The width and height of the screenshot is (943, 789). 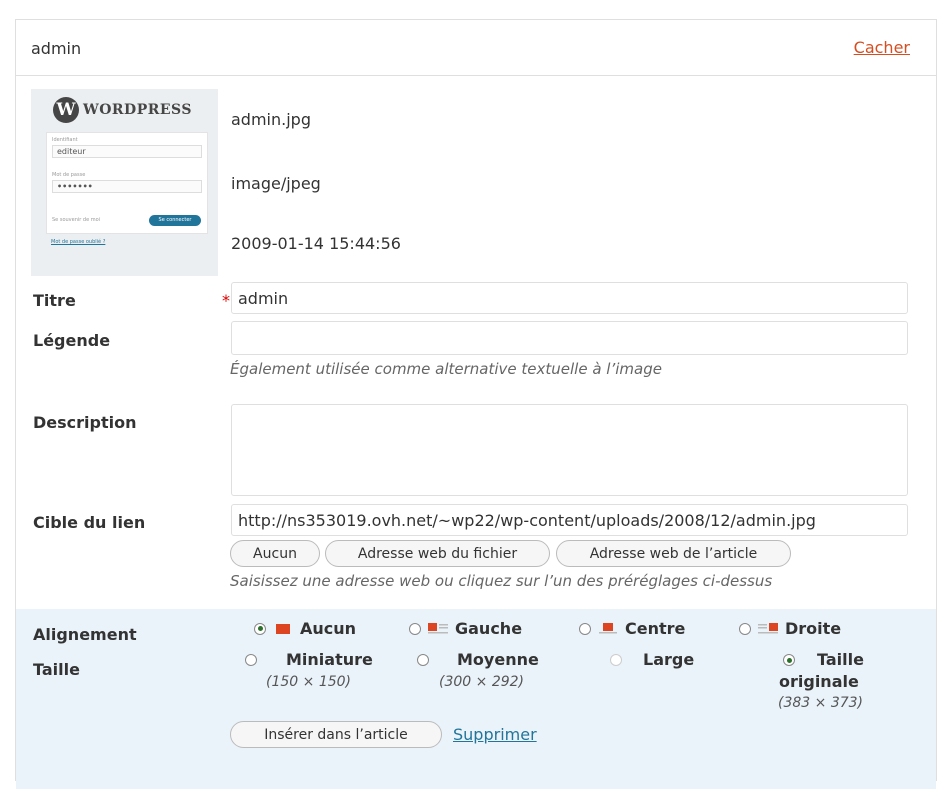 What do you see at coordinates (569, 520) in the screenshot?
I see `link-url-input` at bounding box center [569, 520].